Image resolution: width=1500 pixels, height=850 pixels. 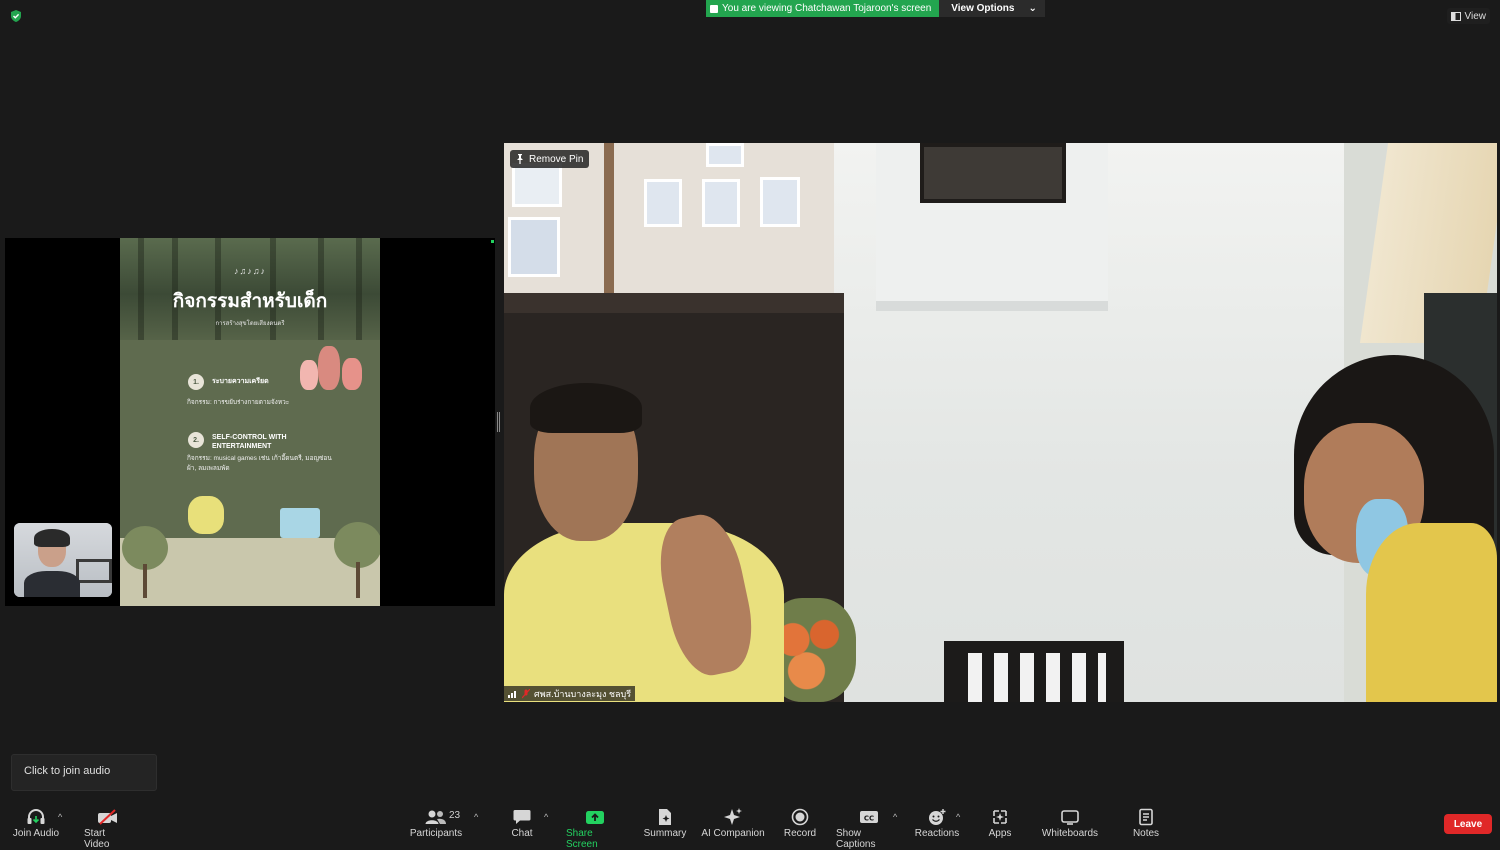 What do you see at coordinates (196, 382) in the screenshot?
I see `item-number: 1.` at bounding box center [196, 382].